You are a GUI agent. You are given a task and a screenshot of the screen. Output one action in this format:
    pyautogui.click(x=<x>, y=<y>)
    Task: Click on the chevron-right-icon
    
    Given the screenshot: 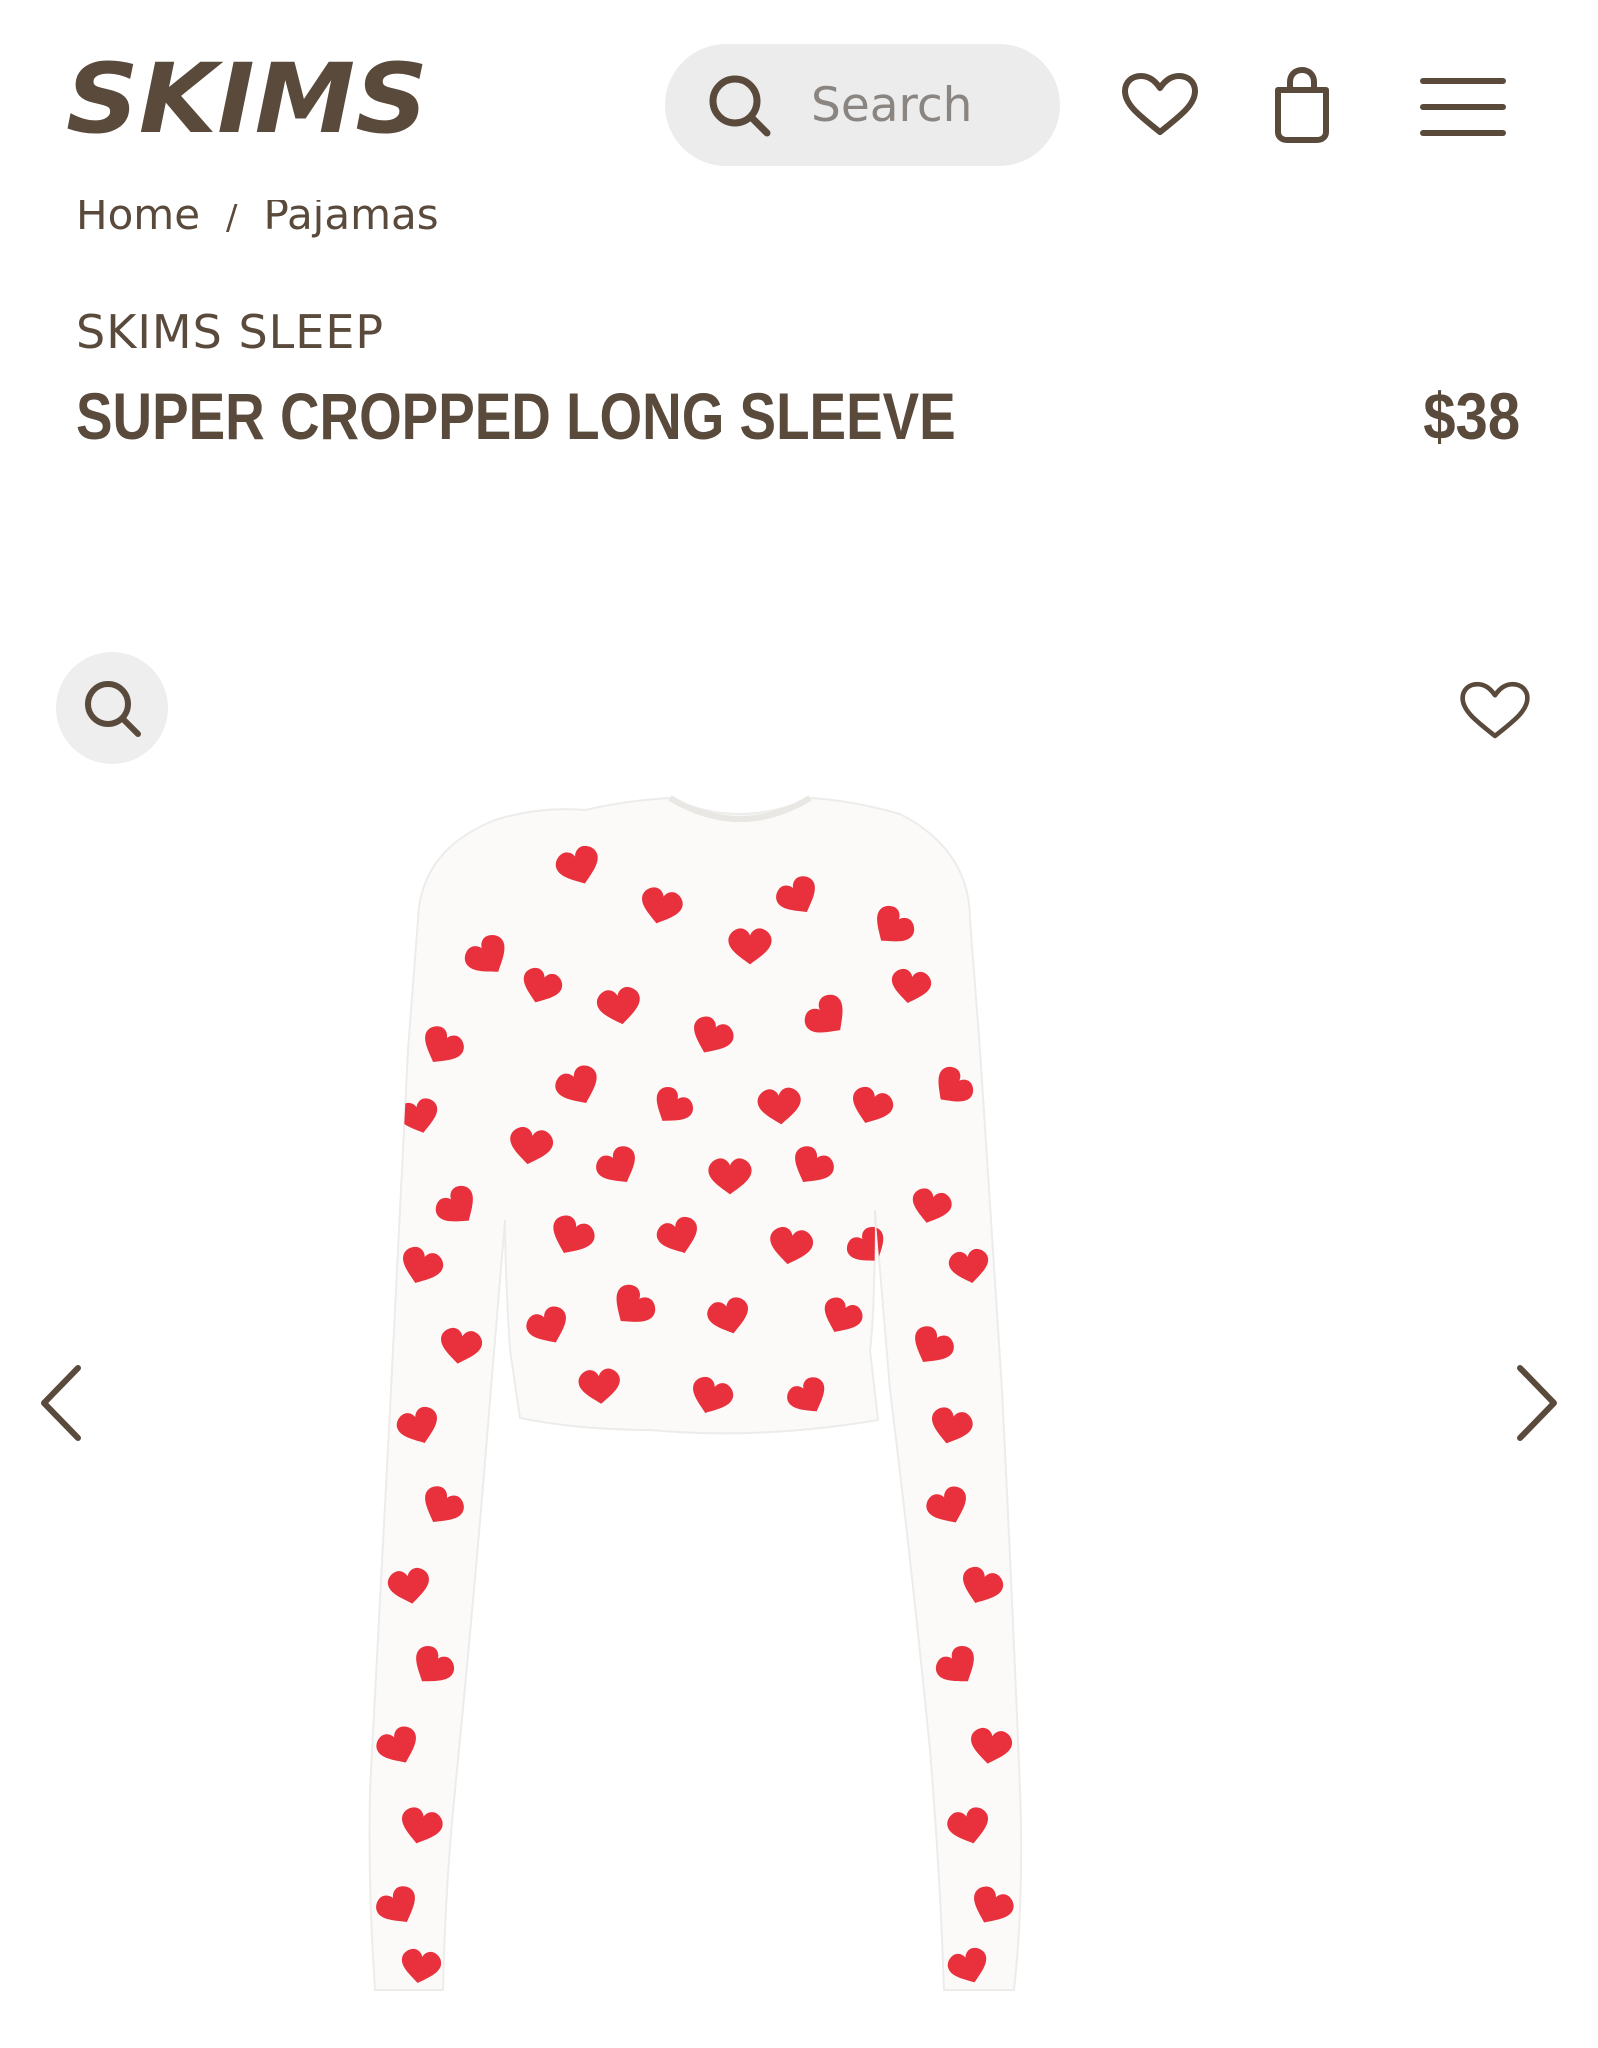 What is the action you would take?
    pyautogui.click(x=1537, y=1403)
    